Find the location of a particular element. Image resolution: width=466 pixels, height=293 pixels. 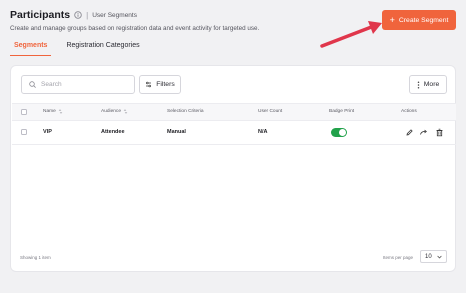

tab-bar: Segments Registration Categories is located at coordinates (75, 49).